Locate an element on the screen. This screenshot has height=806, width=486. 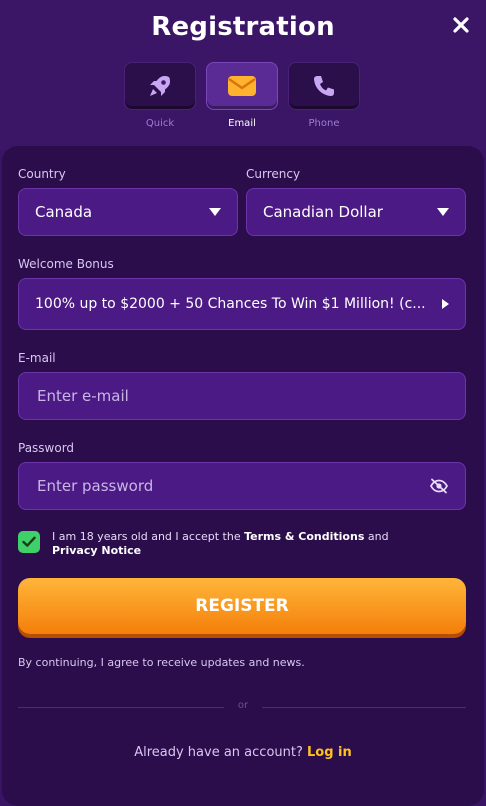
tab-quick-label: Quick is located at coordinates (160, 123).